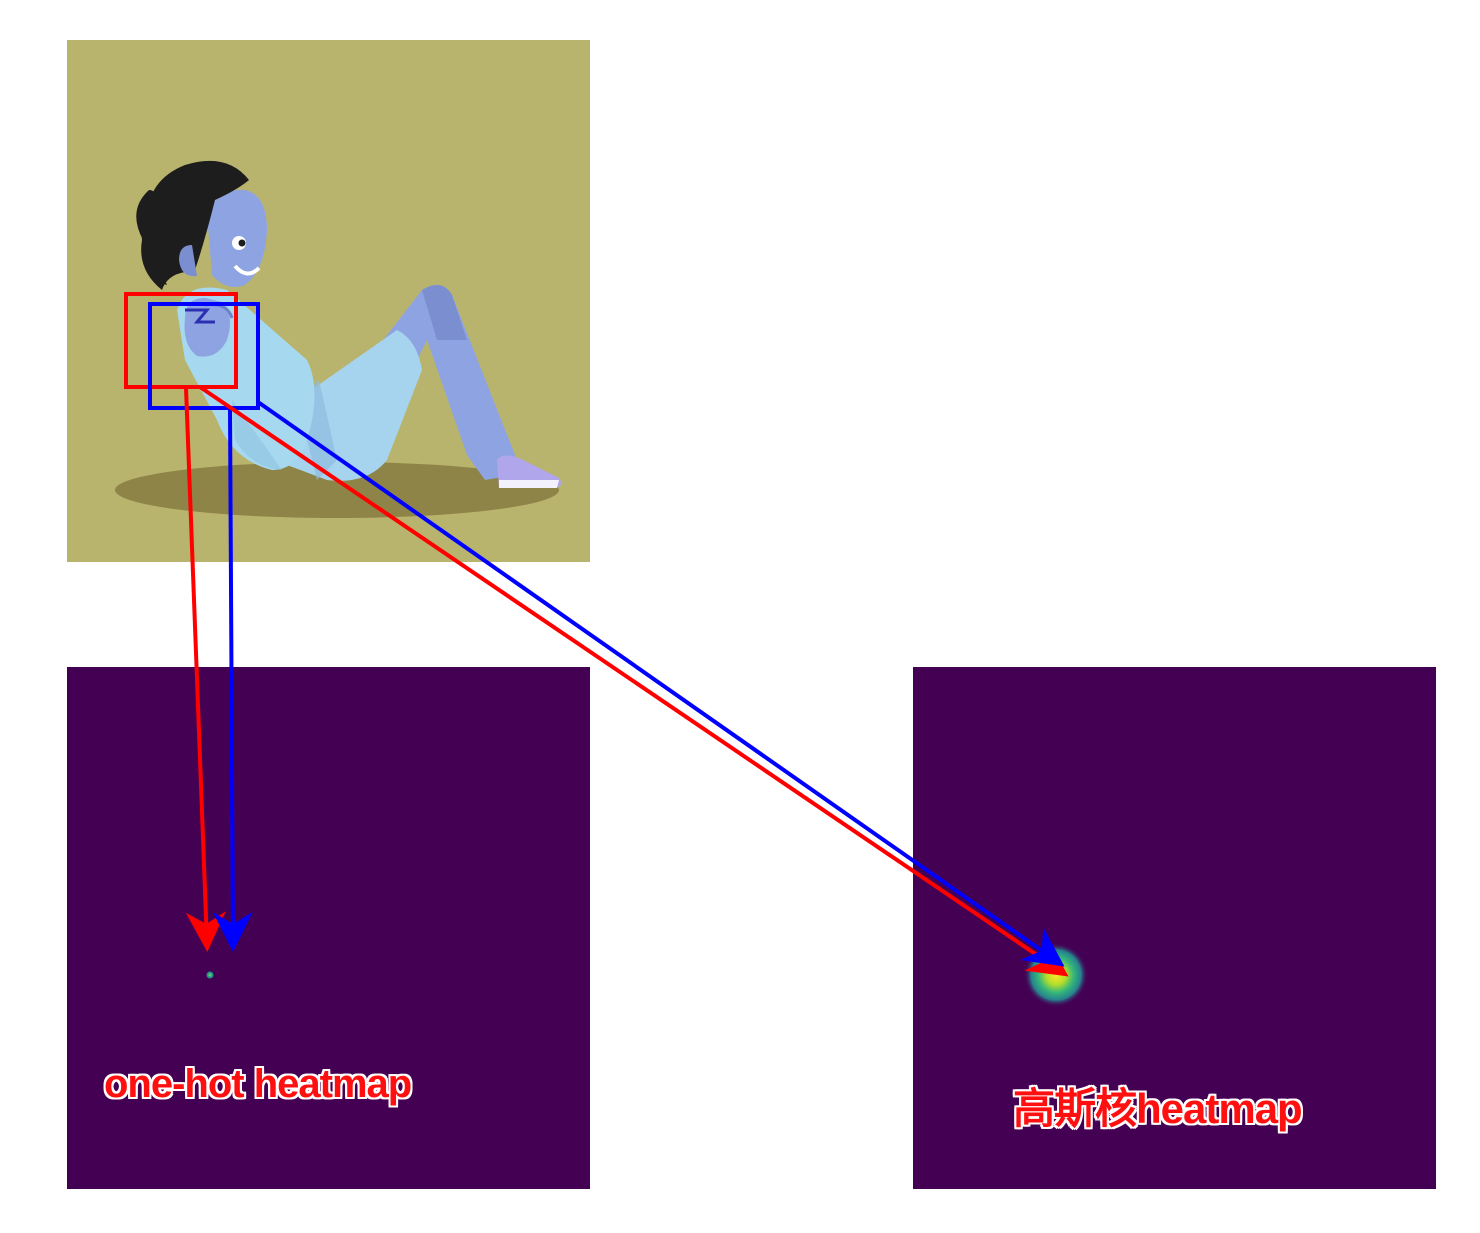 The image size is (1480, 1233). What do you see at coordinates (210, 975) in the screenshot?
I see `one-hot-peak` at bounding box center [210, 975].